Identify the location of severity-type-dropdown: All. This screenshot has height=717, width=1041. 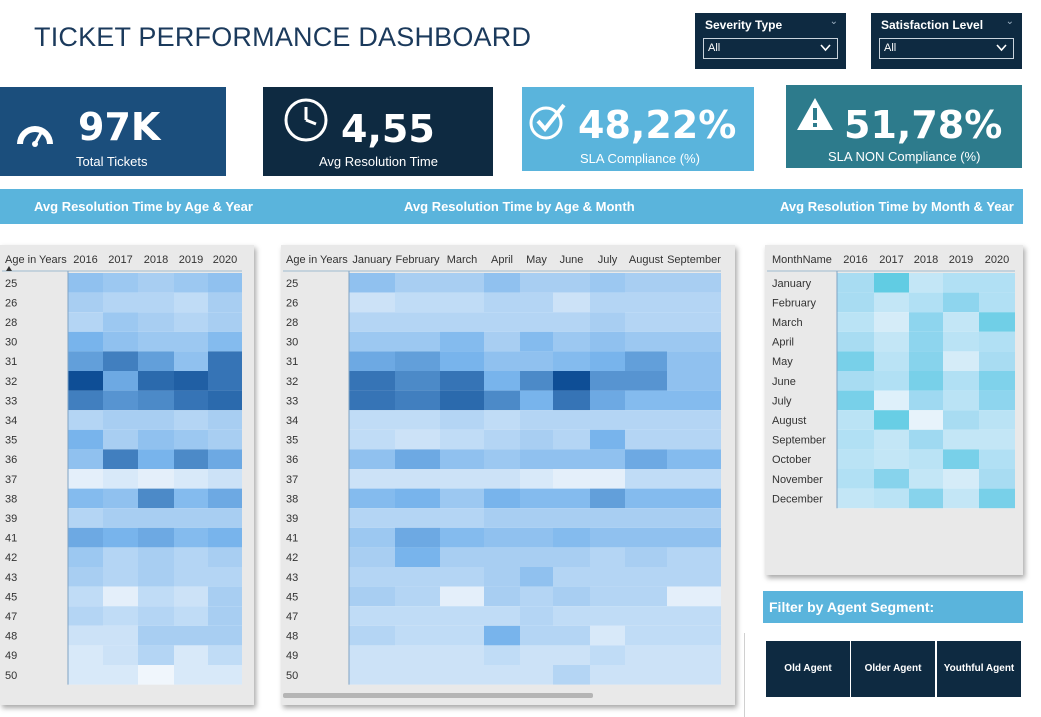
(770, 48).